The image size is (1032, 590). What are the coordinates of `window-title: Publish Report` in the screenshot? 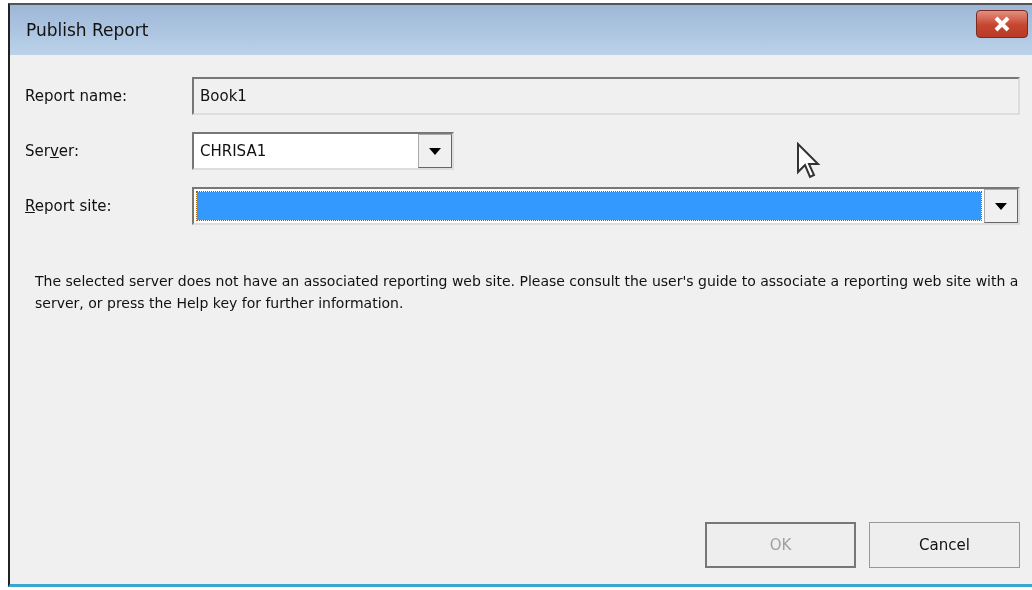 It's located at (87, 30).